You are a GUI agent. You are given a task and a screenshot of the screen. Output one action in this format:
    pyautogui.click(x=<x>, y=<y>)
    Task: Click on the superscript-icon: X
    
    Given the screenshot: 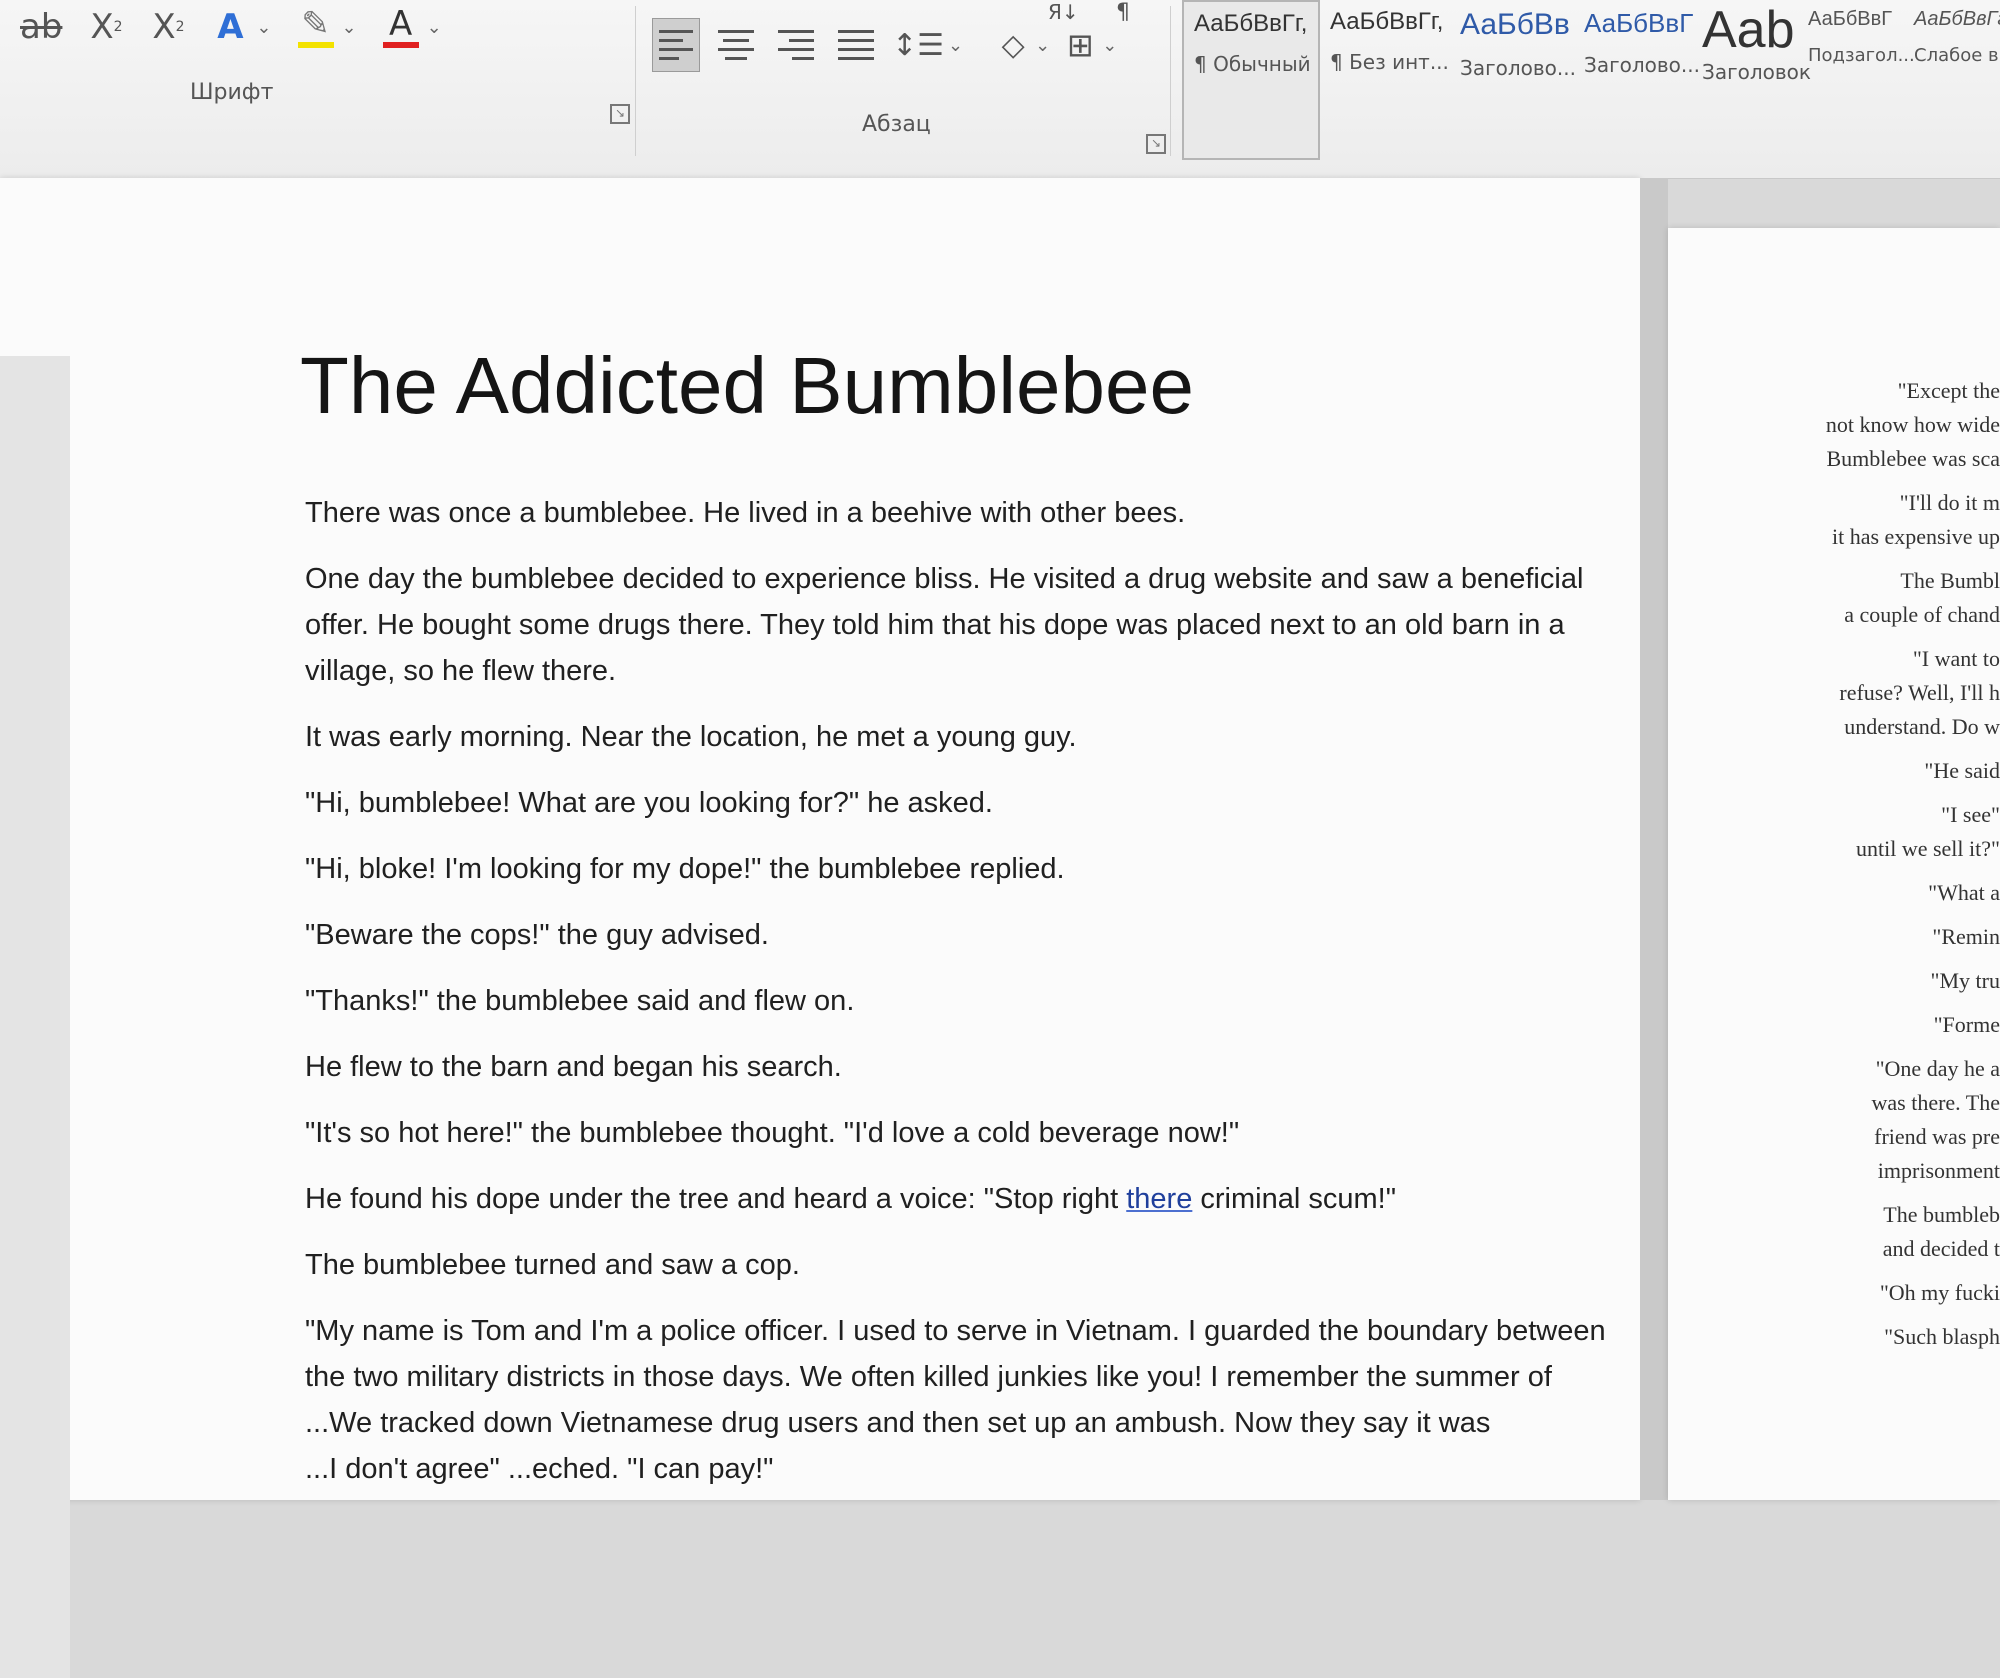 What is the action you would take?
    pyautogui.click(x=163, y=27)
    